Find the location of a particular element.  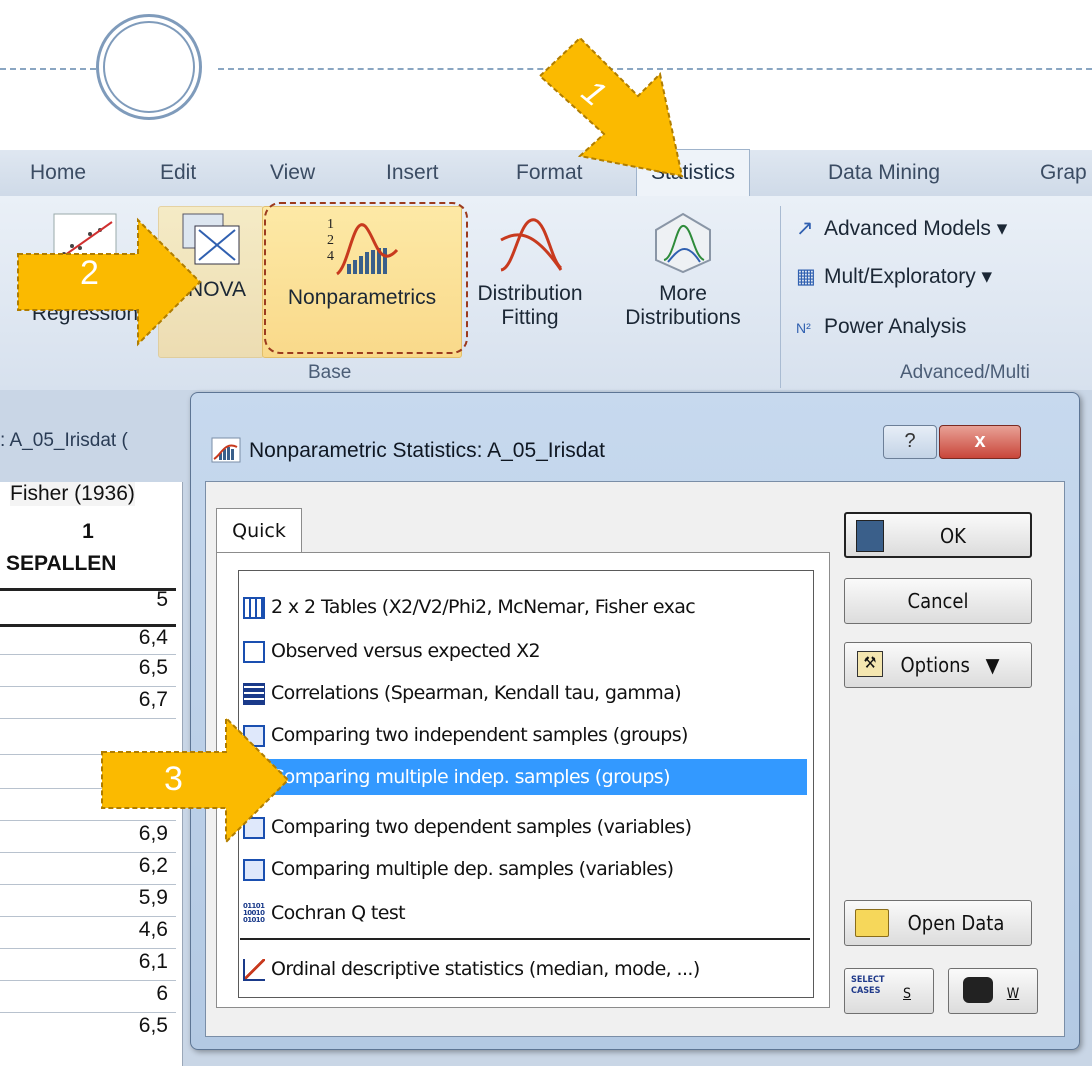

tab-quick: Quick is located at coordinates (259, 530).